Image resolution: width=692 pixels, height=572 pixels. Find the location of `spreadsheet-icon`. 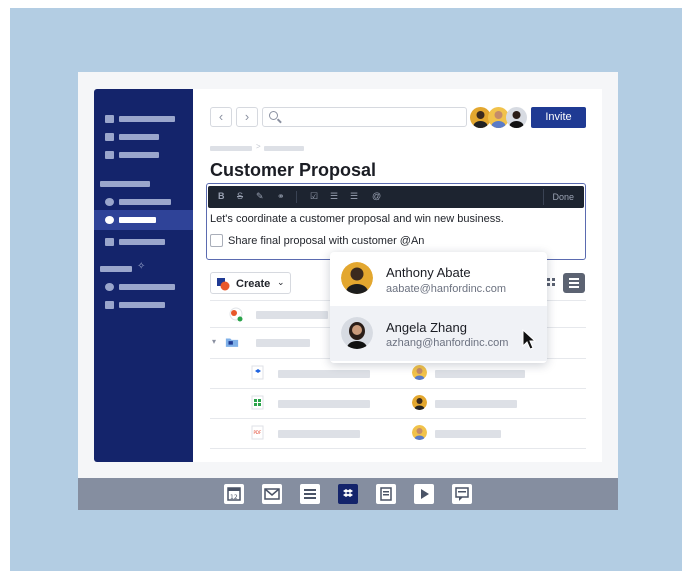

spreadsheet-icon is located at coordinates (257, 402).